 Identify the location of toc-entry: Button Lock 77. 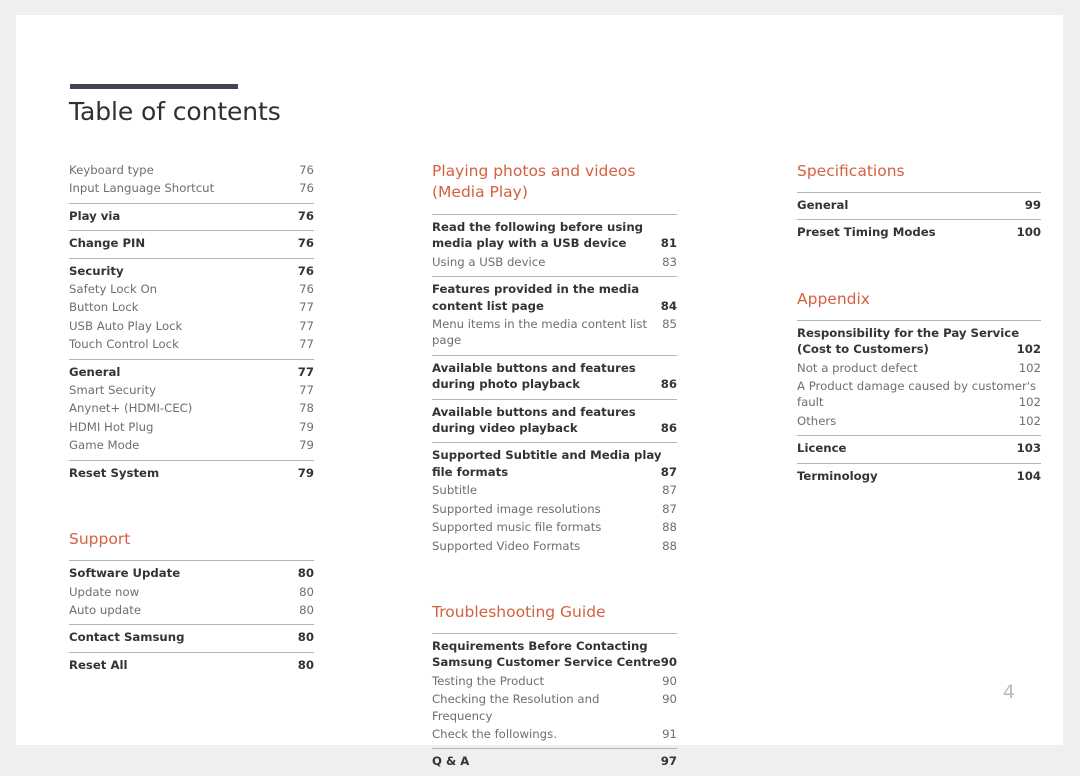
(191, 307).